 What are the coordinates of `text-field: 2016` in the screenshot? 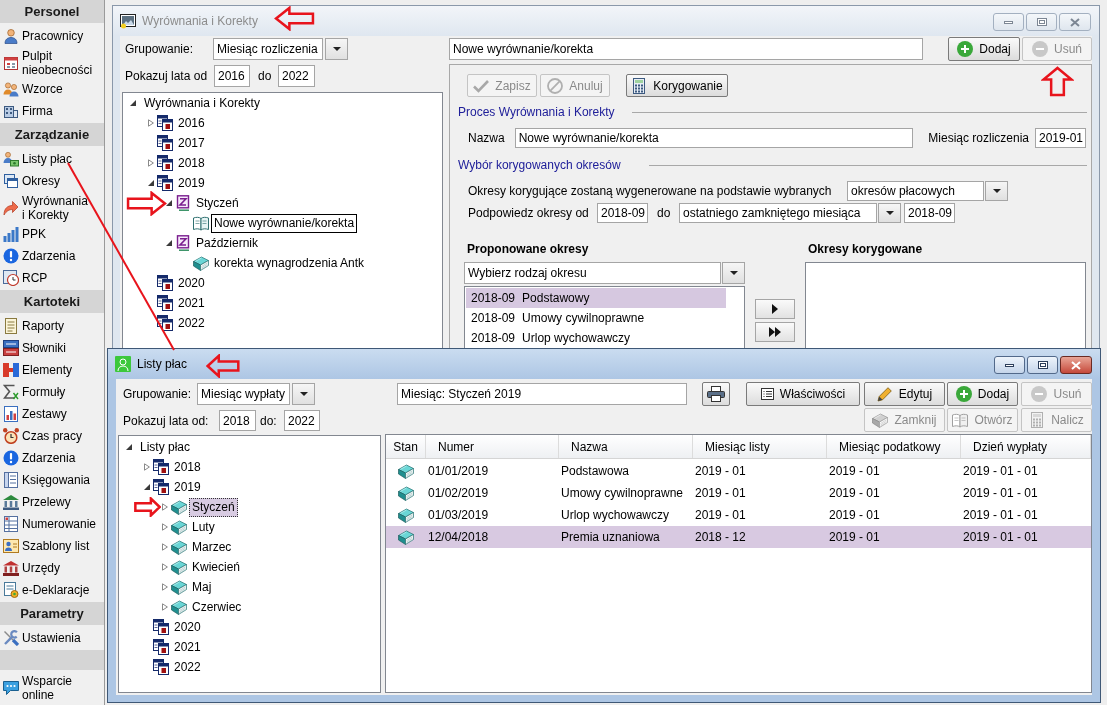 It's located at (232, 76).